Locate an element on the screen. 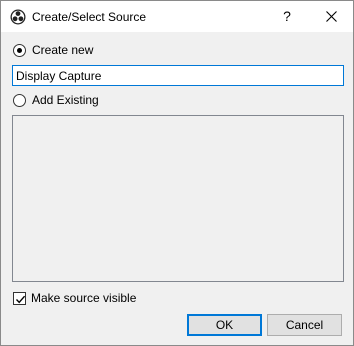  add-existing-radio is located at coordinates (19, 100).